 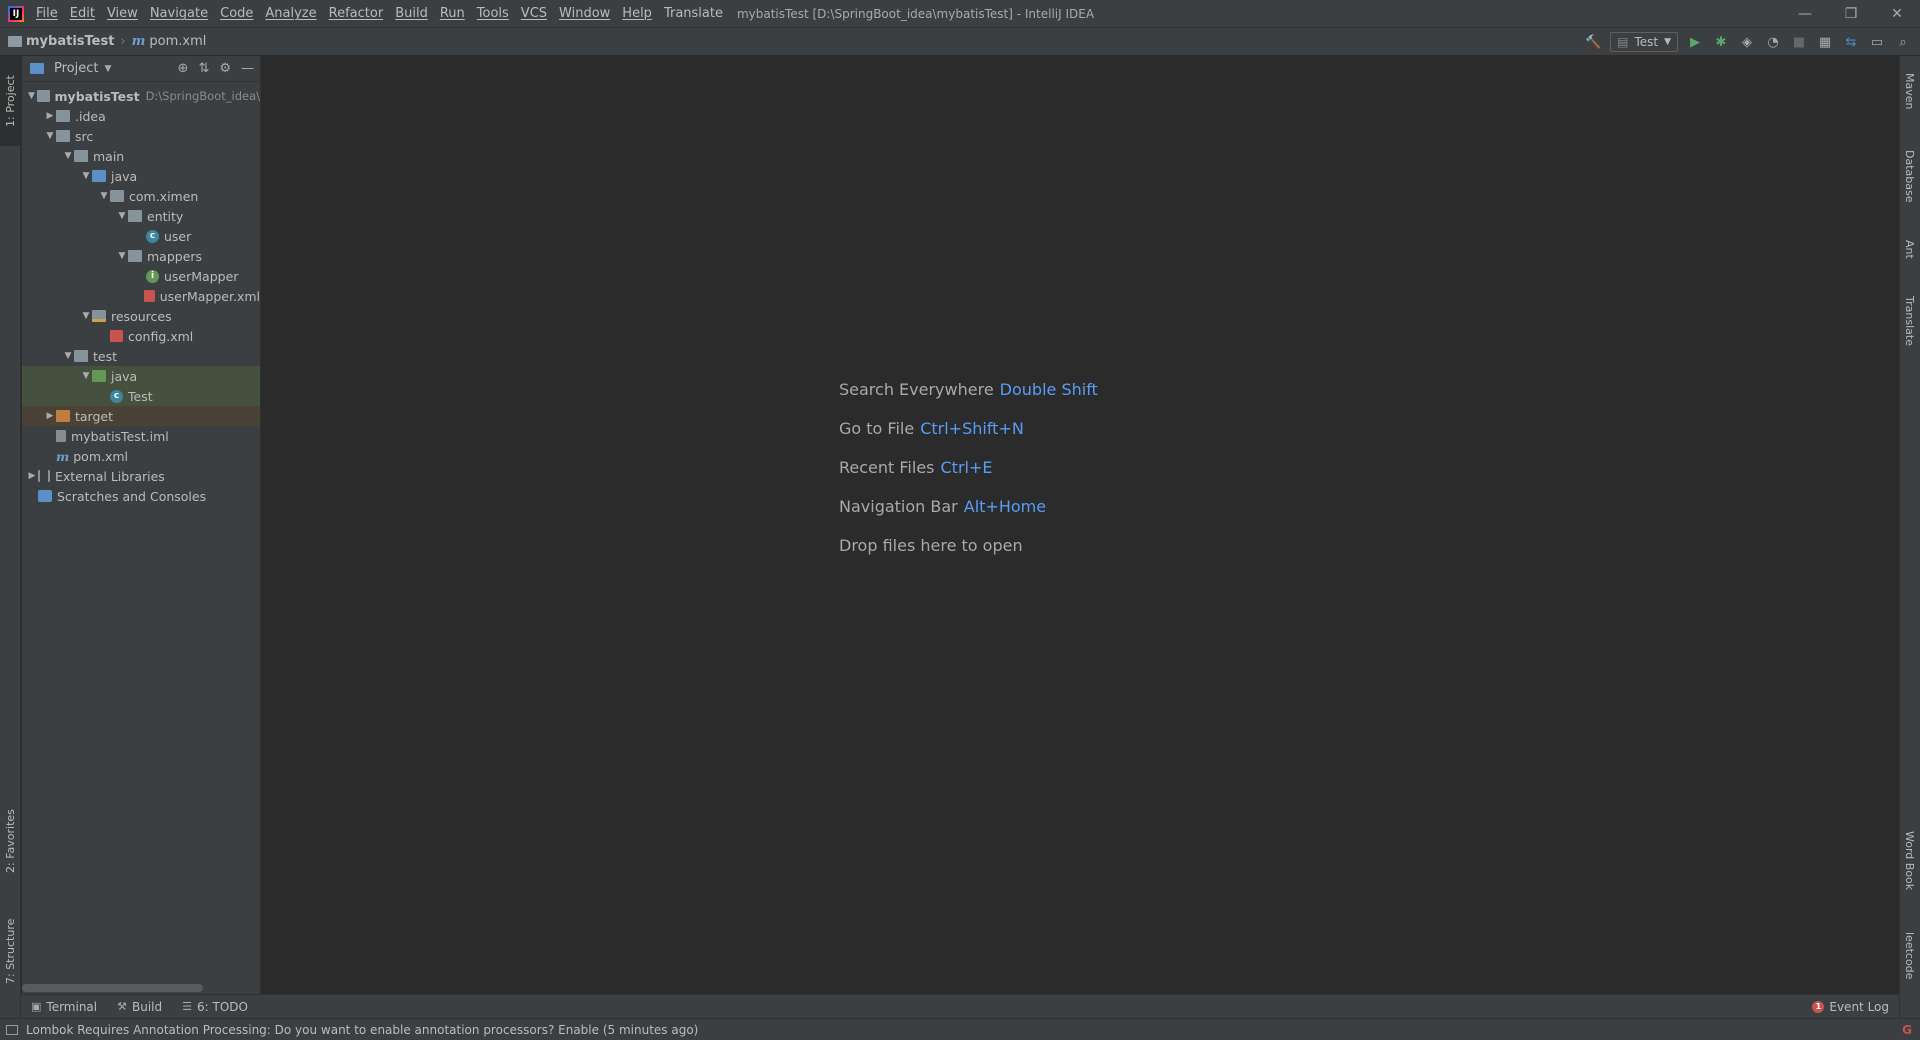 I want to click on tree-item-label: com.ximen, so click(x=164, y=196).